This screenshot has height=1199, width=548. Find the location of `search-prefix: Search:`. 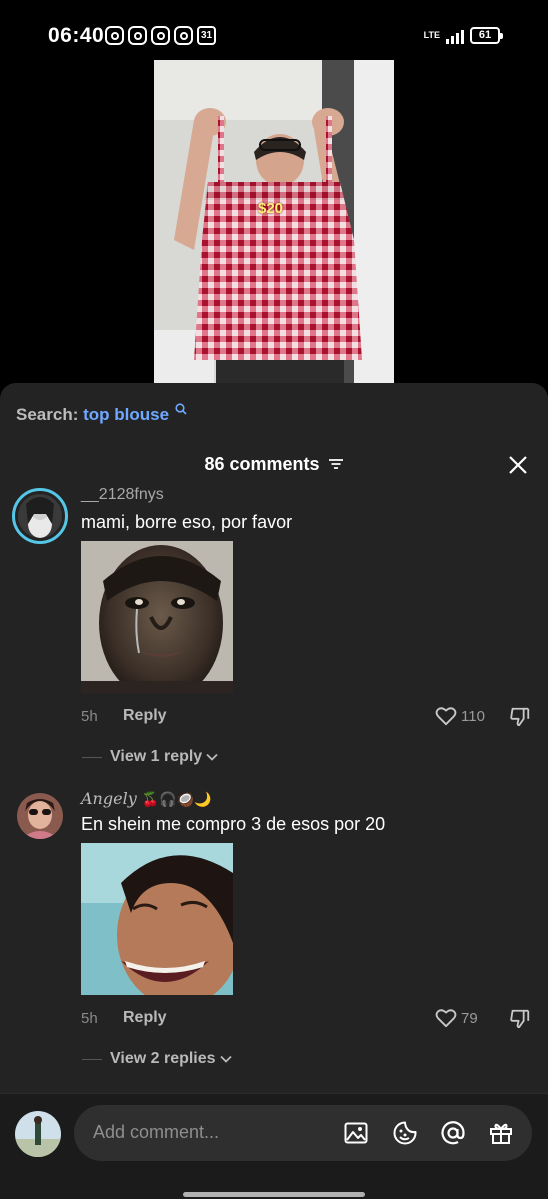

search-prefix: Search: is located at coordinates (47, 414).